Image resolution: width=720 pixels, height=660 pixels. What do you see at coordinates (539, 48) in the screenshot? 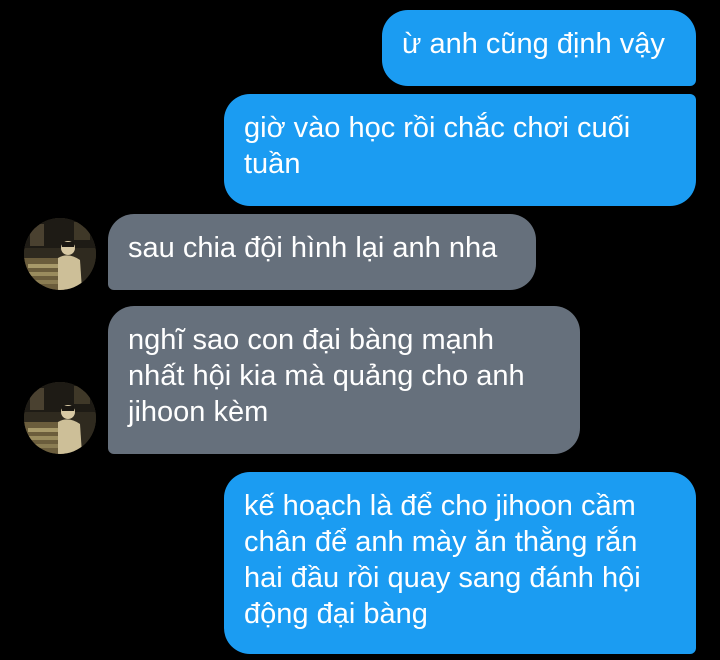
I see `message-bubble-sent: ừ anh cũng định vậy` at bounding box center [539, 48].